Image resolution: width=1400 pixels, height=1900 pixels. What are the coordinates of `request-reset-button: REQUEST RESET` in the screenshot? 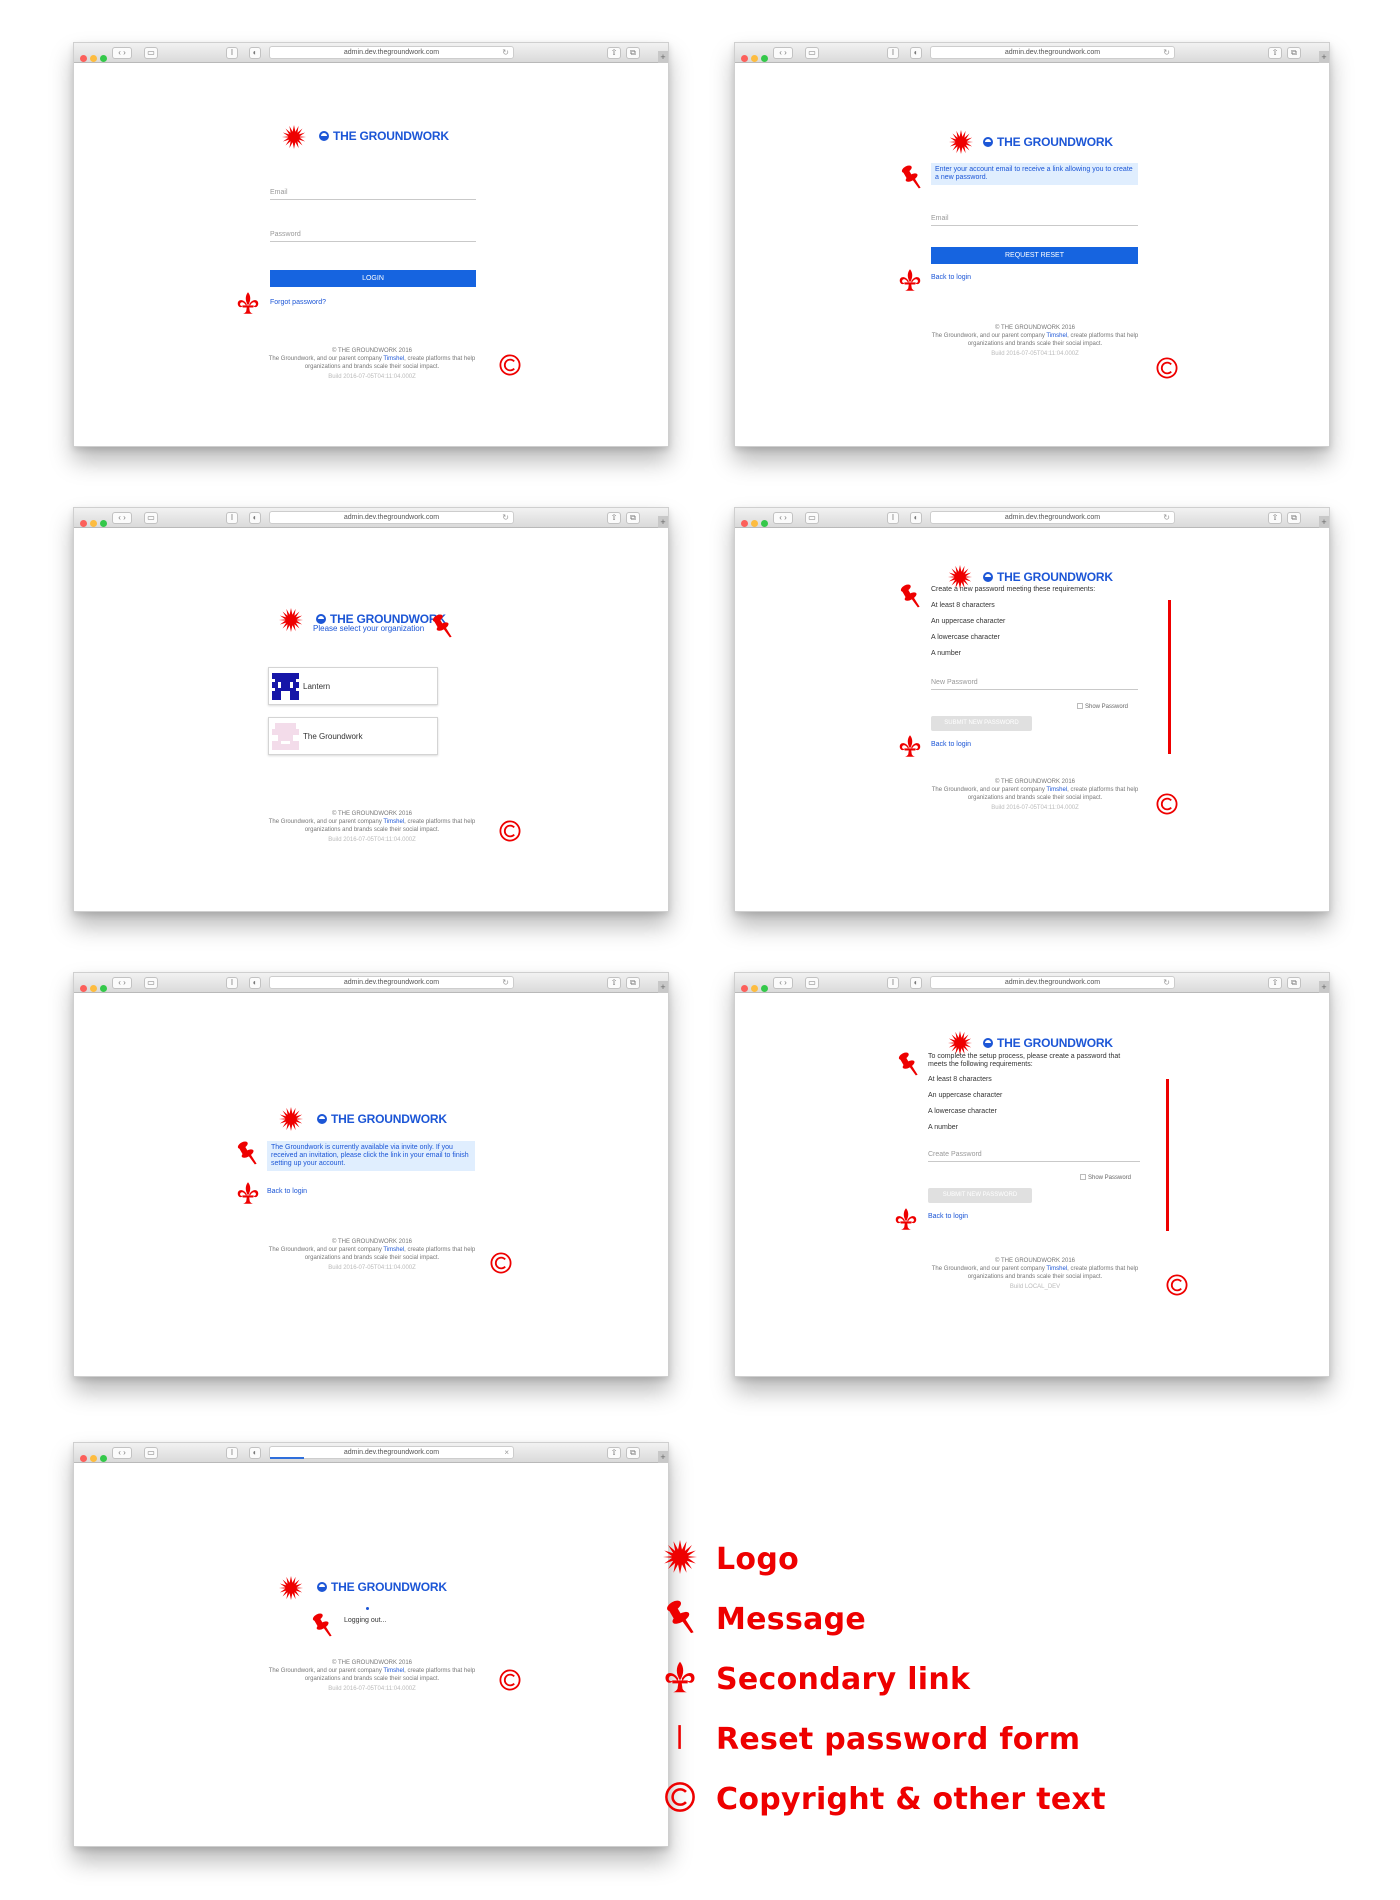 It's located at (1034, 255).